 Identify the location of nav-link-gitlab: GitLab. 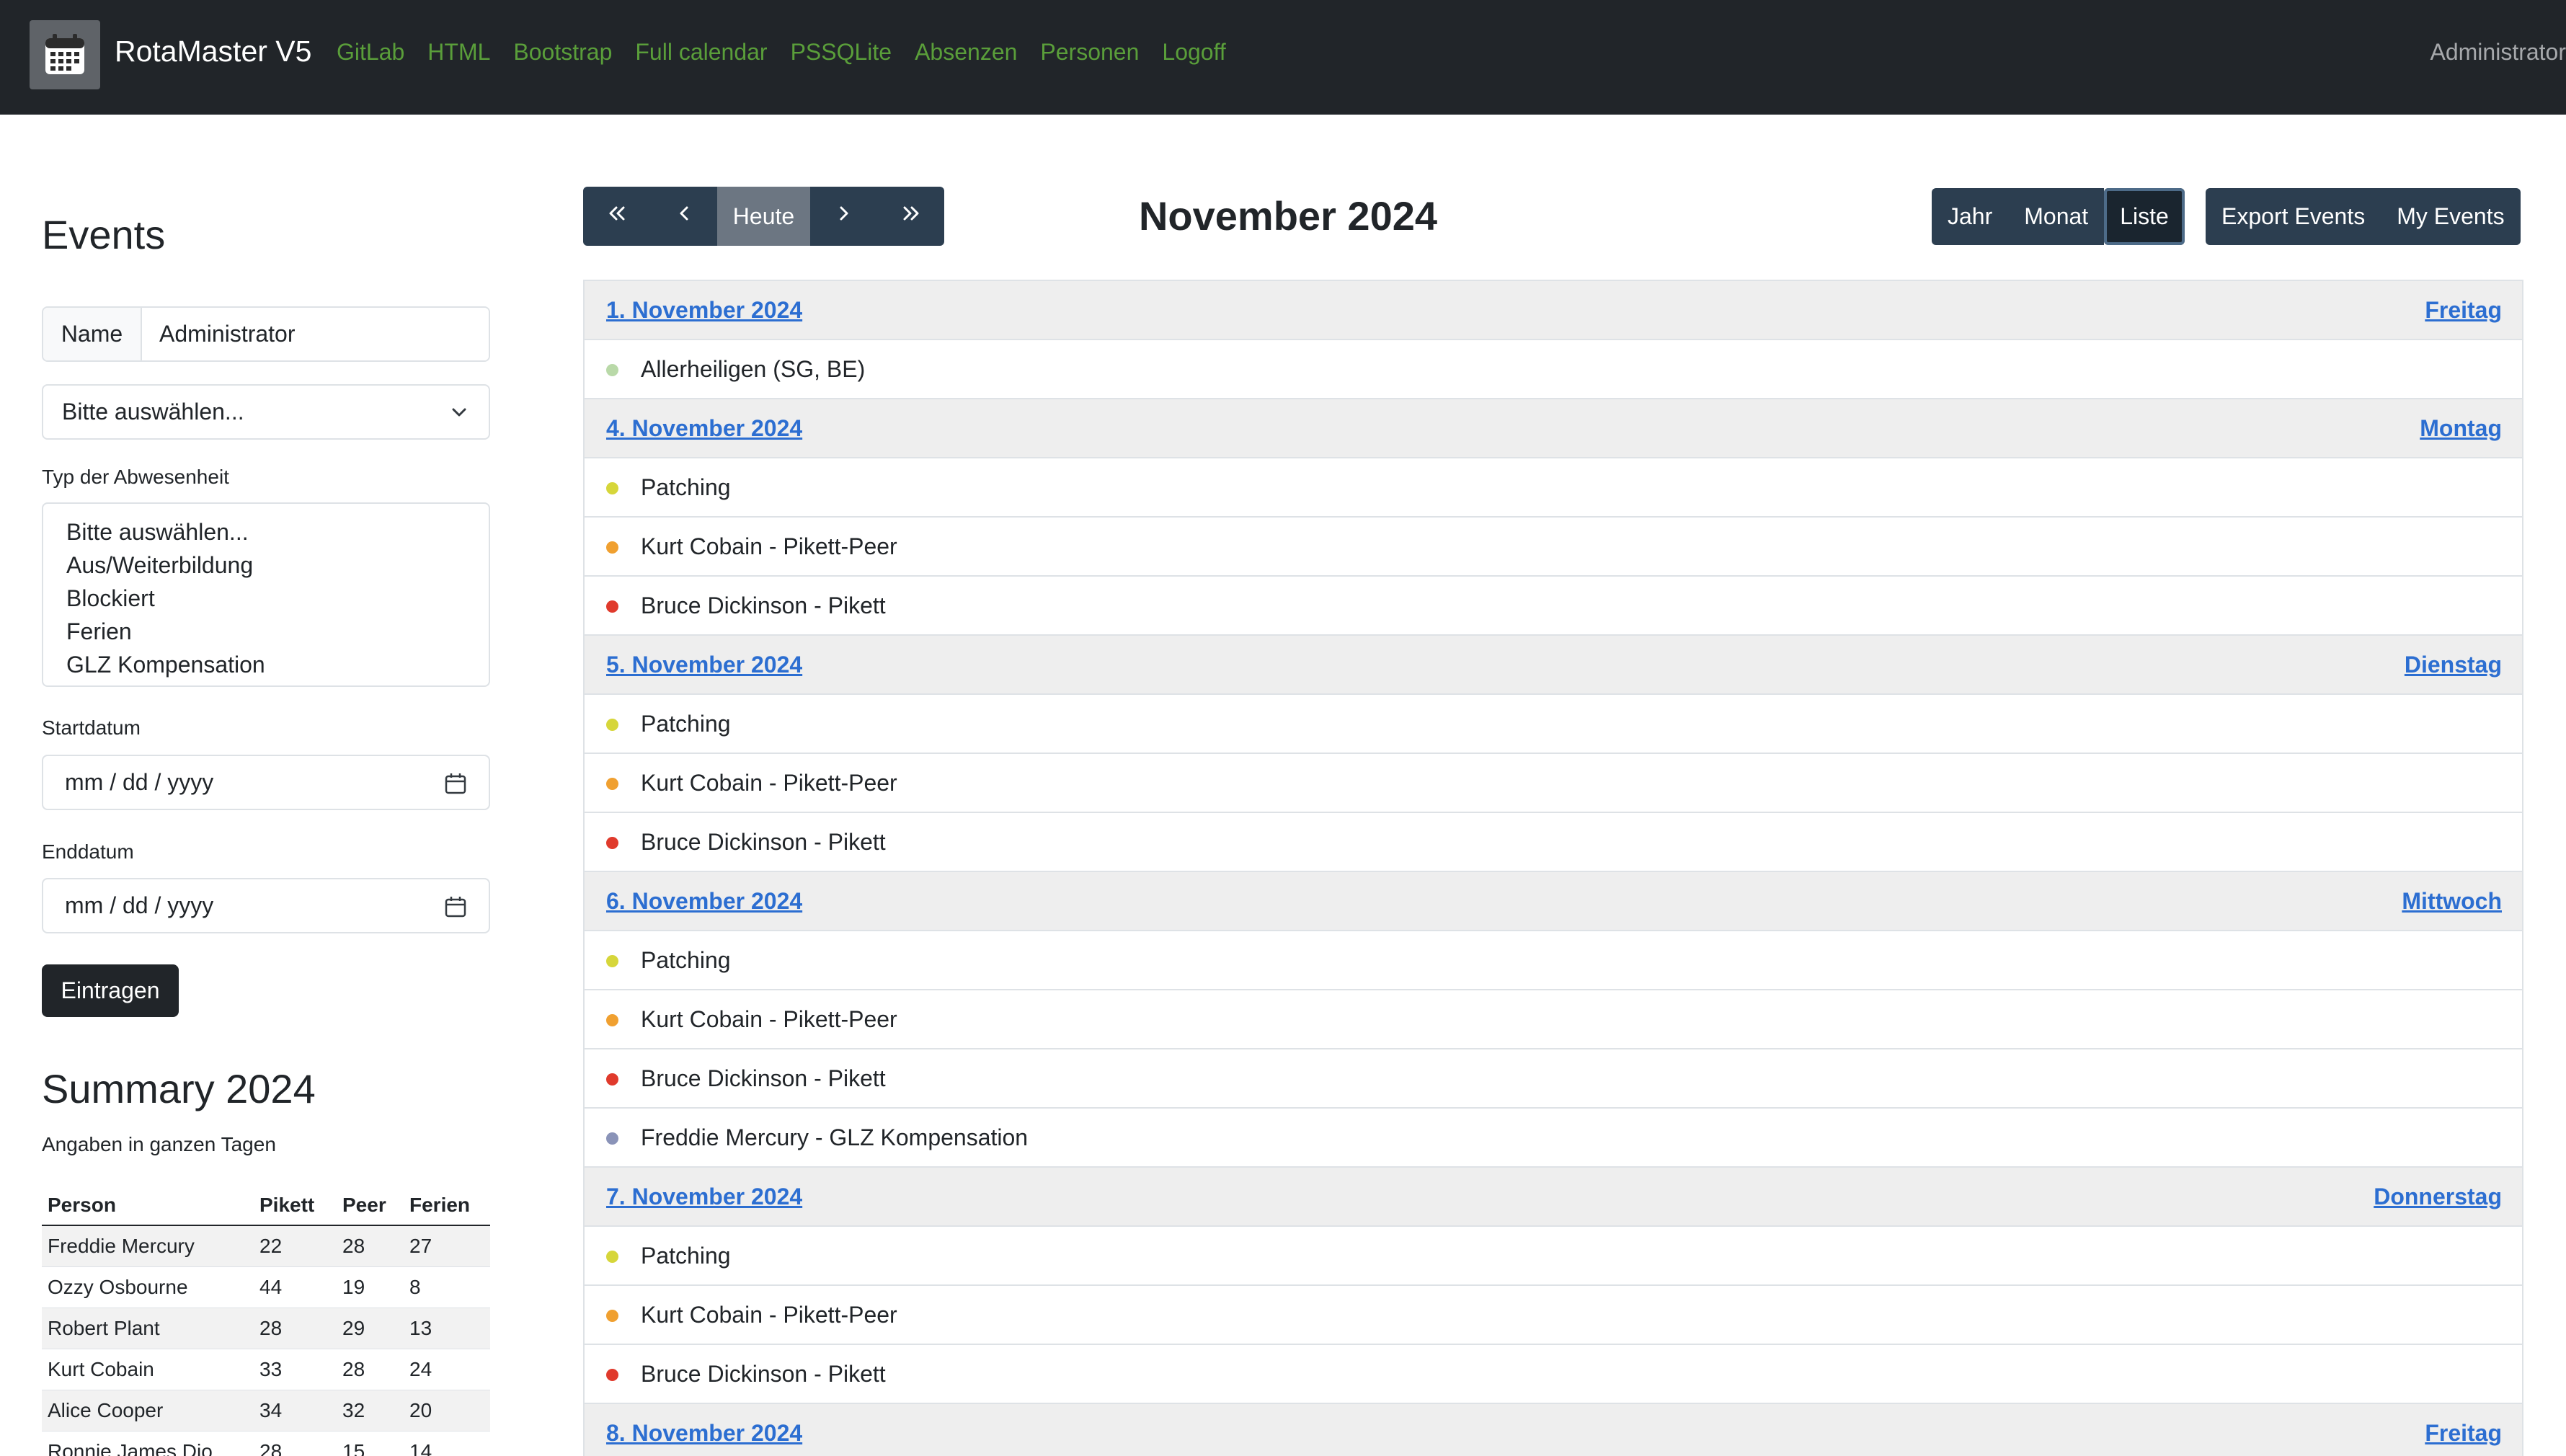
(370, 52).